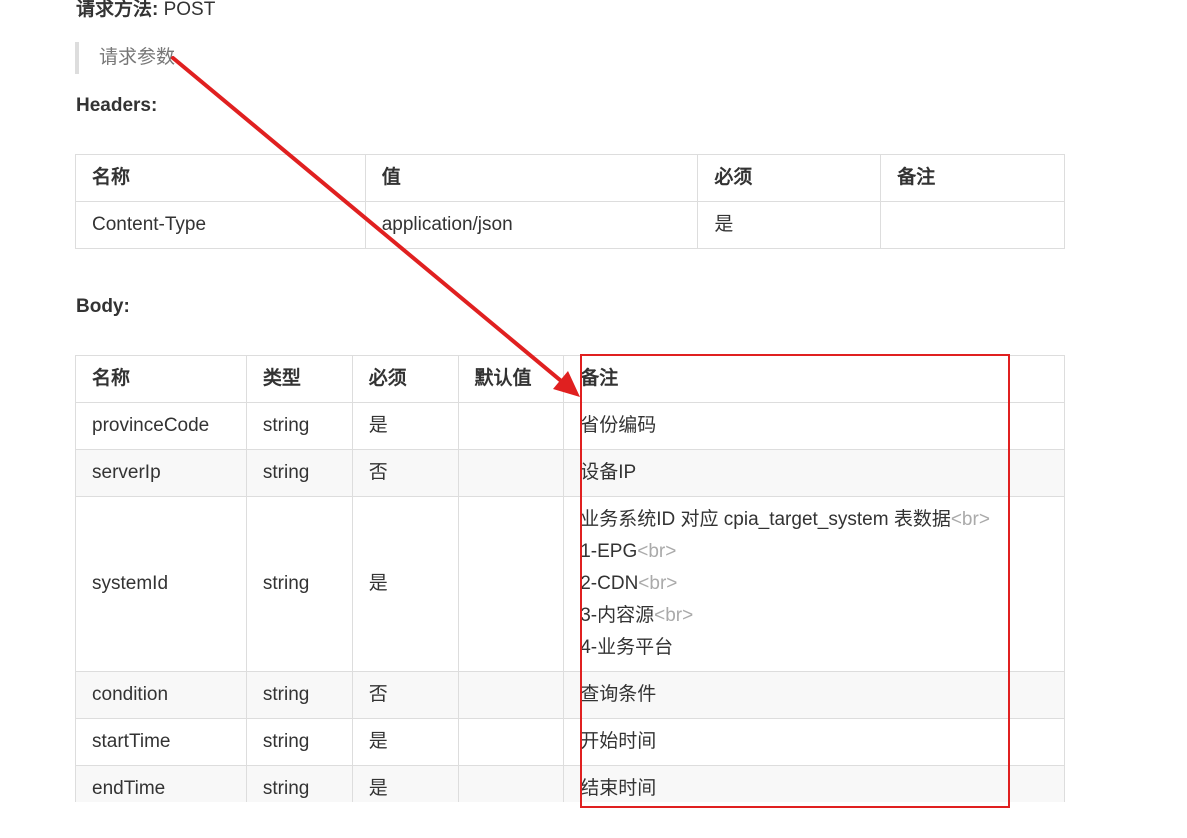  Describe the element at coordinates (609, 551) in the screenshot. I see `remark-line-text: 1-EPG` at that location.